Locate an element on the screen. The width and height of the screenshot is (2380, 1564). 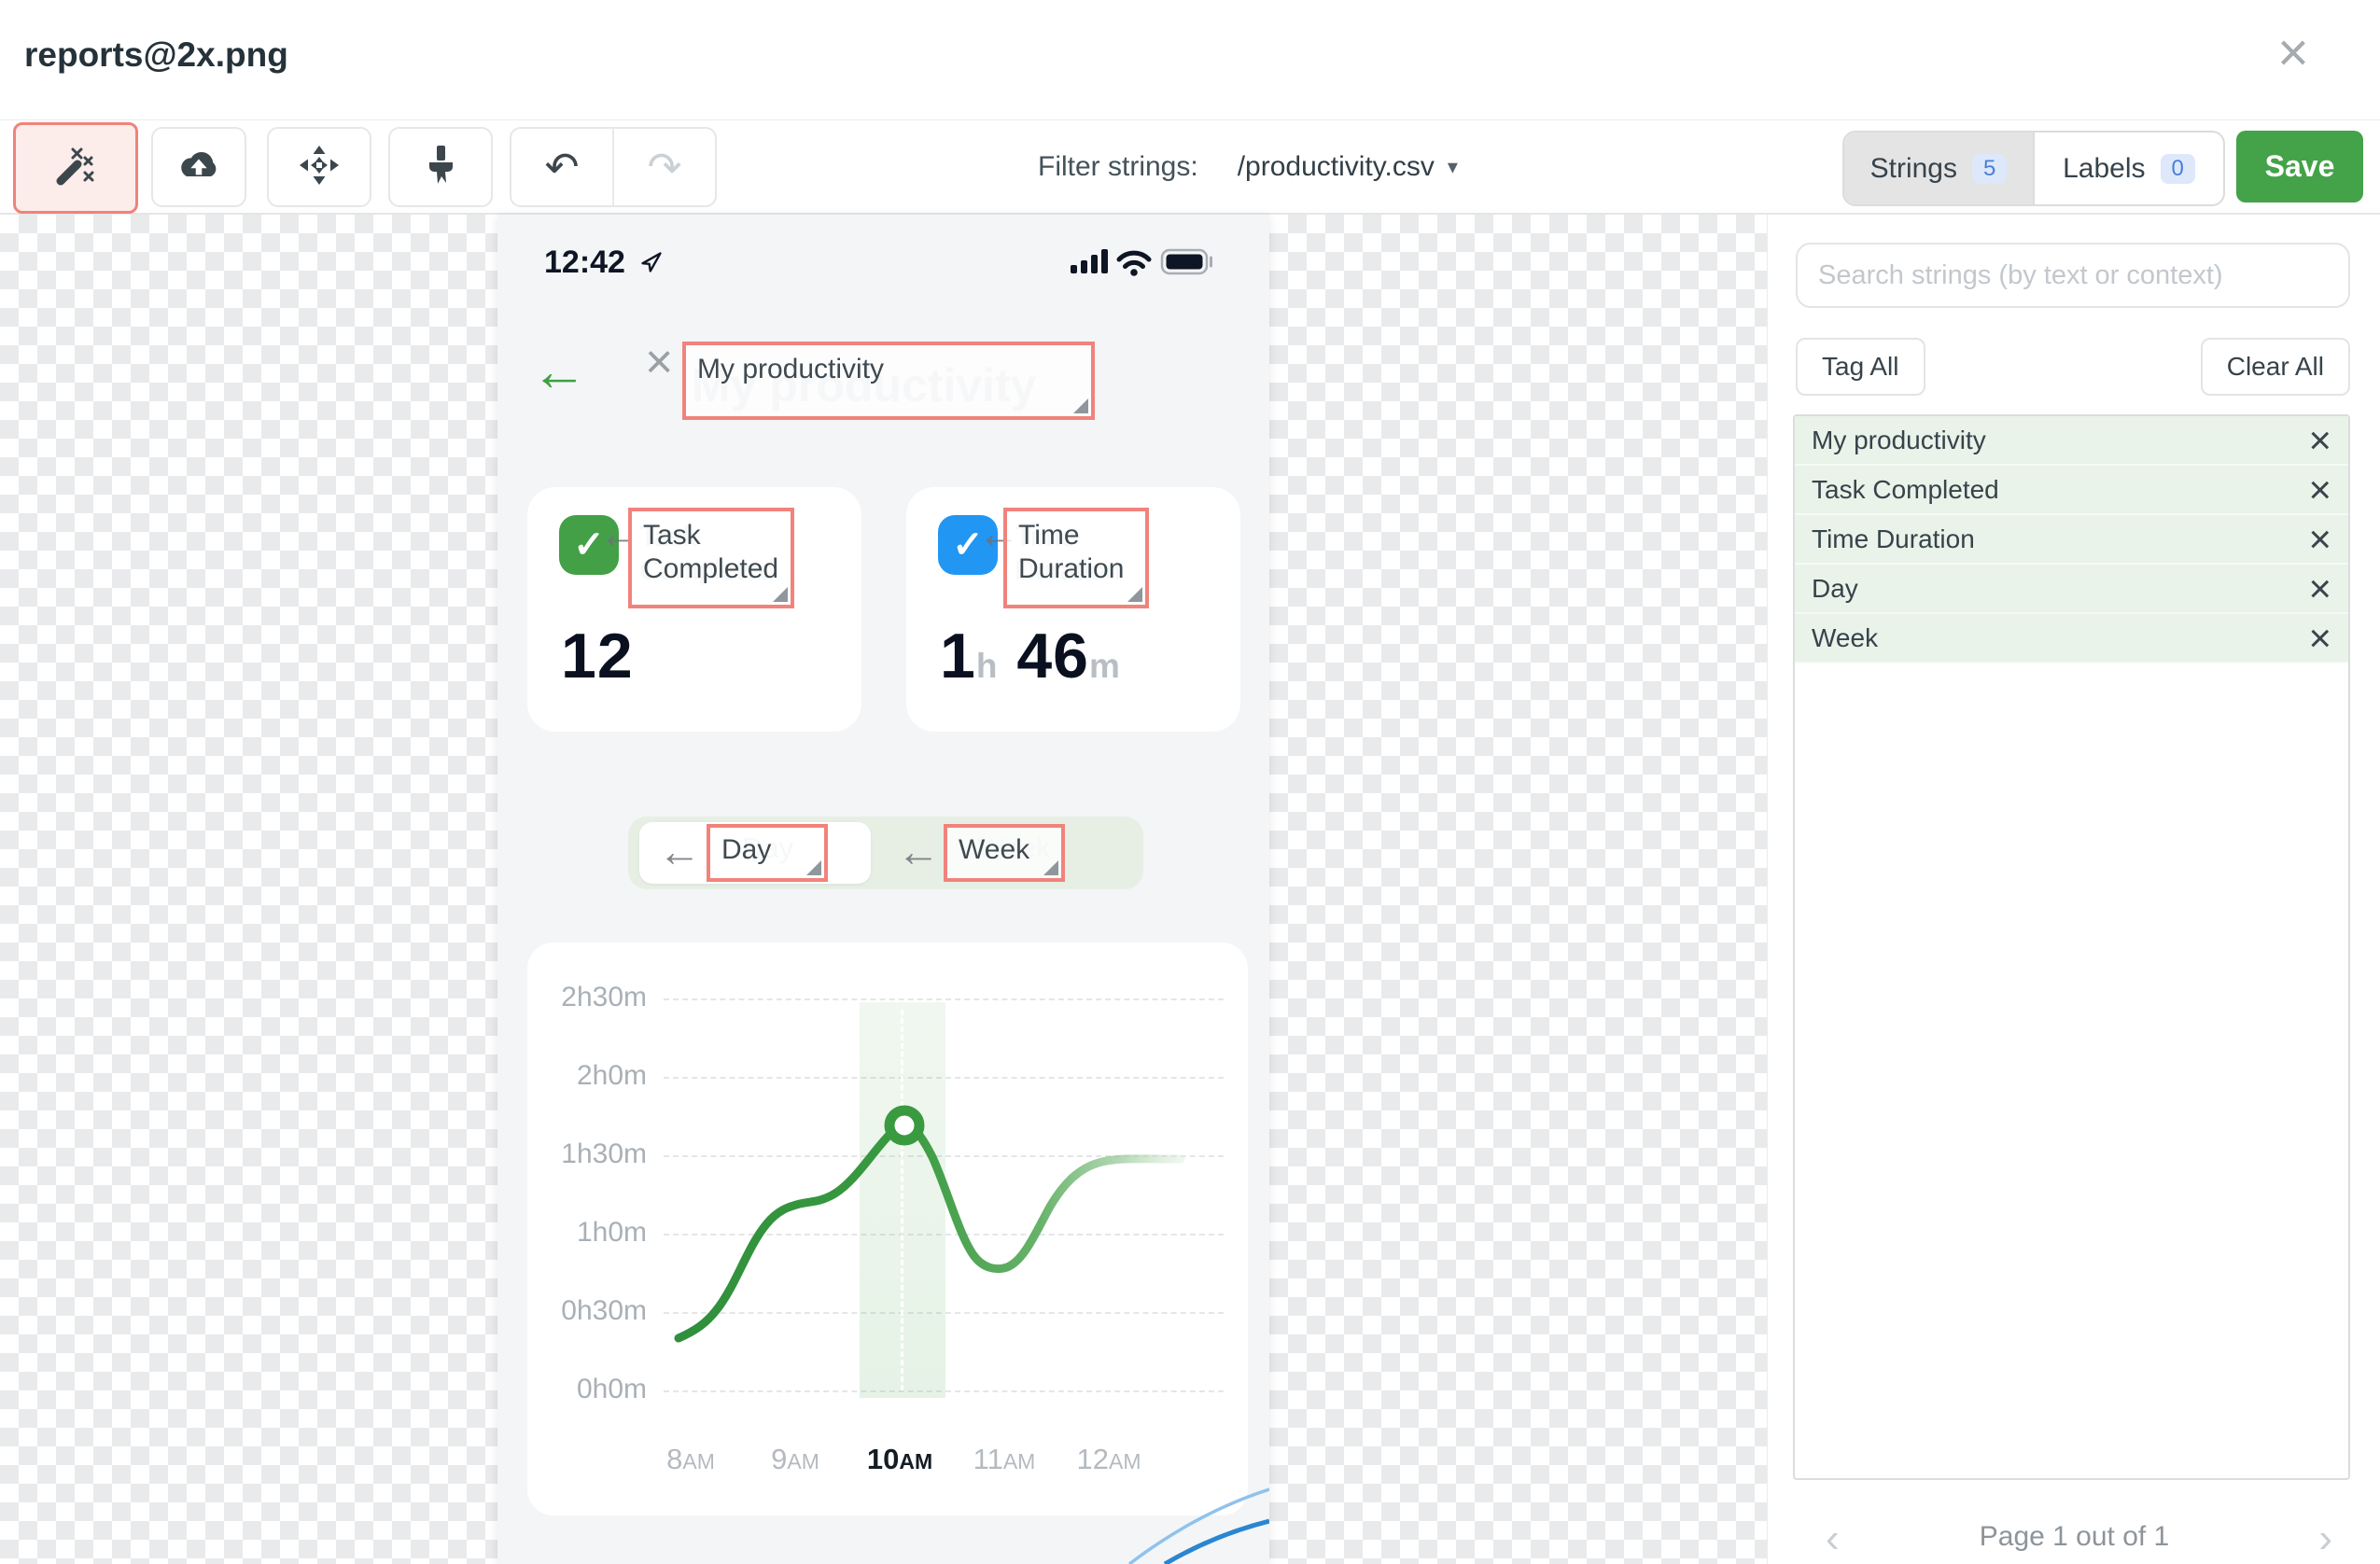
back-arrow-icon: ← is located at coordinates (559, 371).